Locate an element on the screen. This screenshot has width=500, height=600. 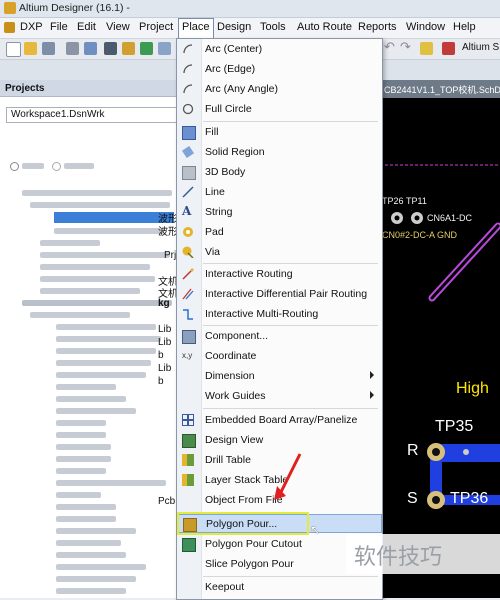
workspace-dropdown: Workspace1.DsnWrk is located at coordinates (92, 115).